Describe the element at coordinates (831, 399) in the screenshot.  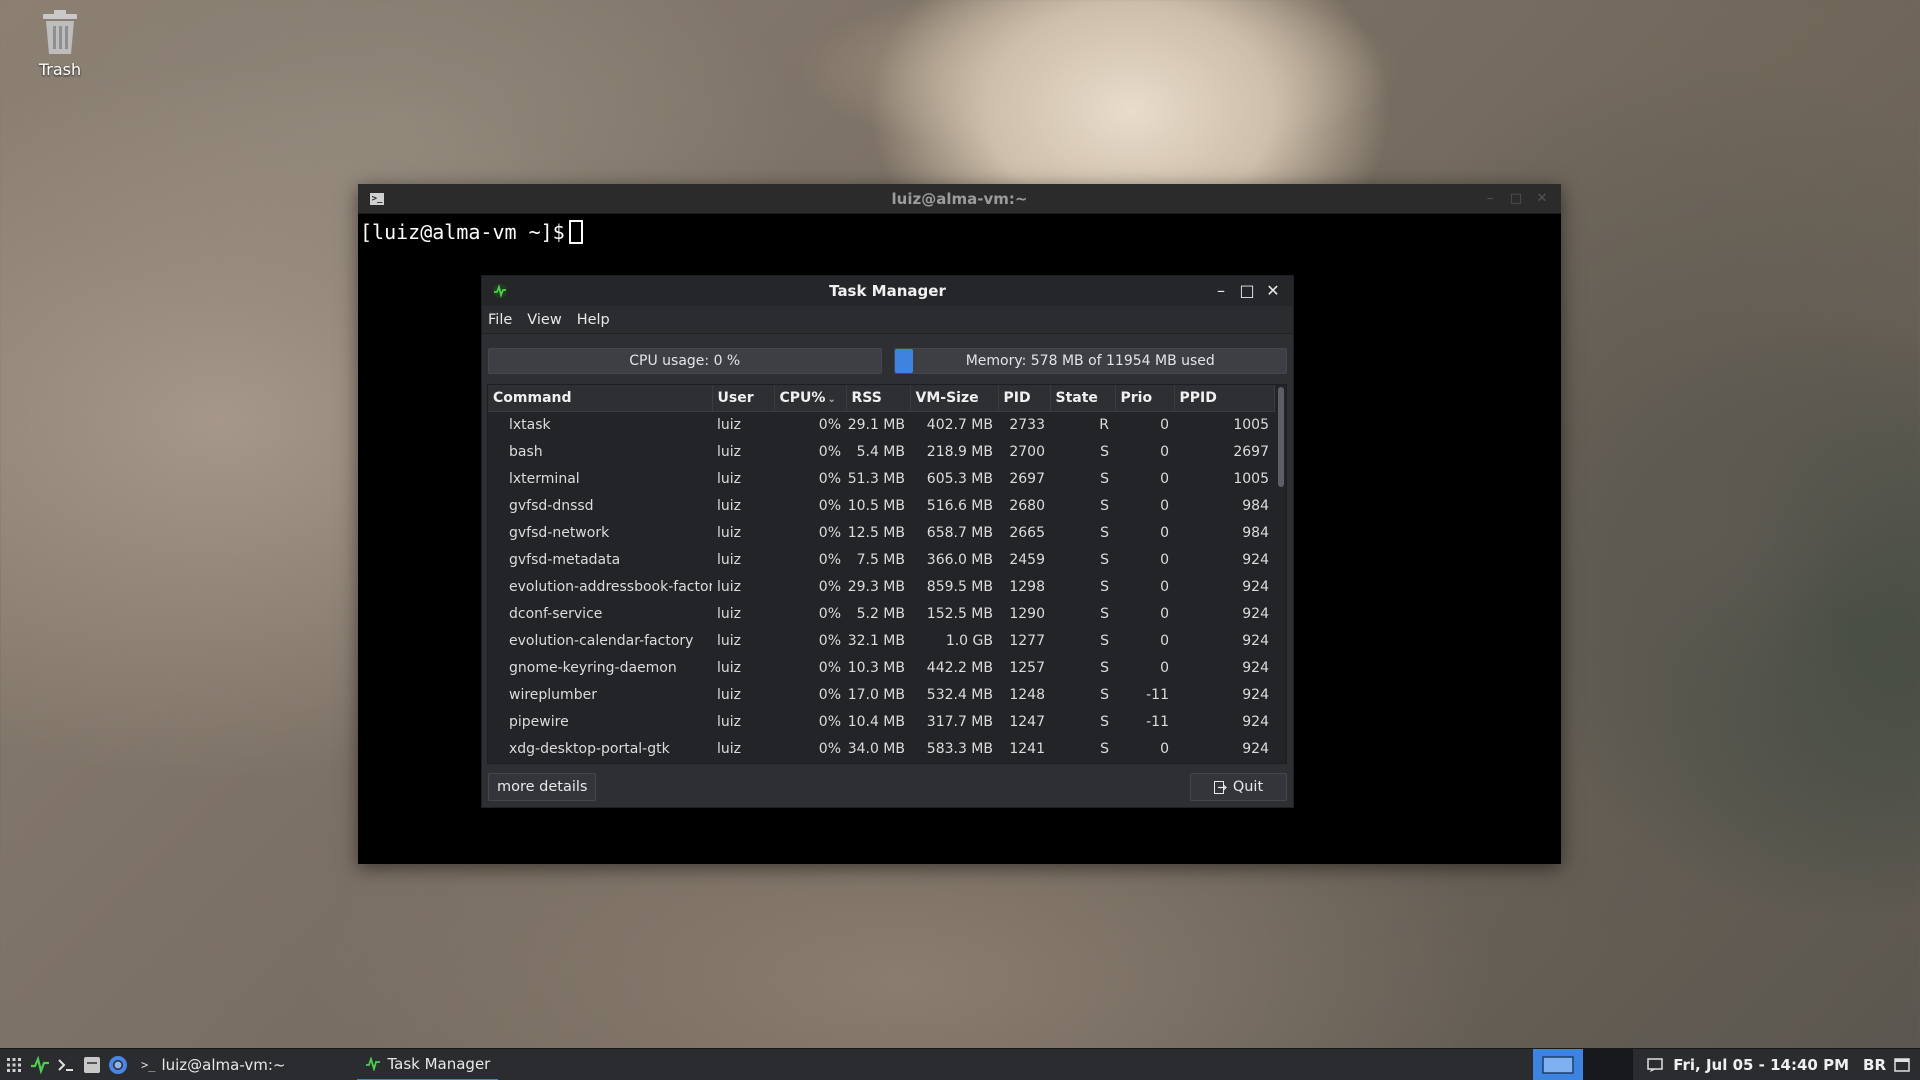
I see `sort-descending-icon: ⌄` at that location.